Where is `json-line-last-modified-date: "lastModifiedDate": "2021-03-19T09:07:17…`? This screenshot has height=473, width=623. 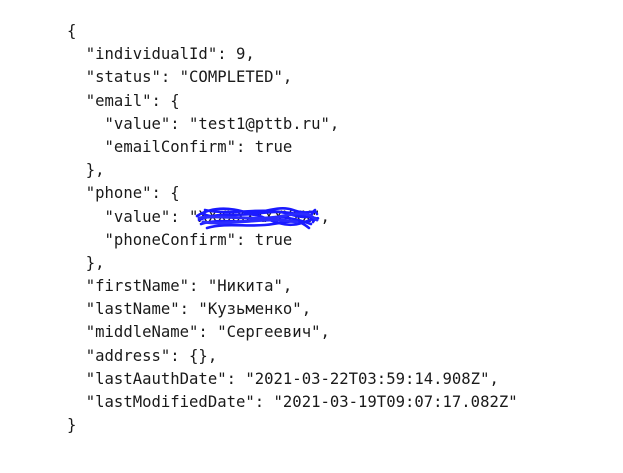
json-line-last-modified-date: "lastModifiedDate": "2021-03-19T09:07:17… is located at coordinates (301, 402).